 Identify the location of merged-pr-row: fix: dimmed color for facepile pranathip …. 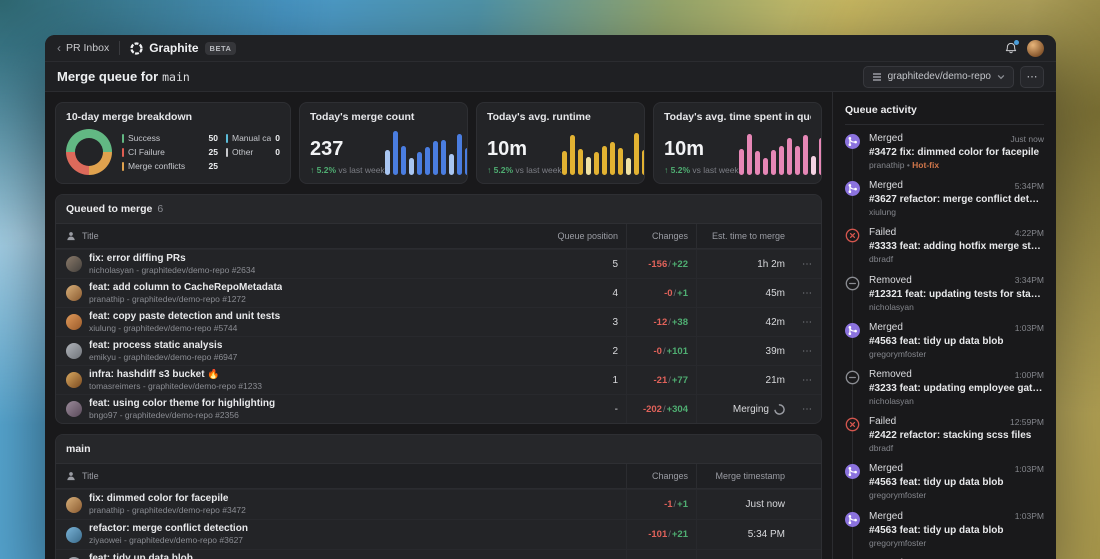
(438, 504).